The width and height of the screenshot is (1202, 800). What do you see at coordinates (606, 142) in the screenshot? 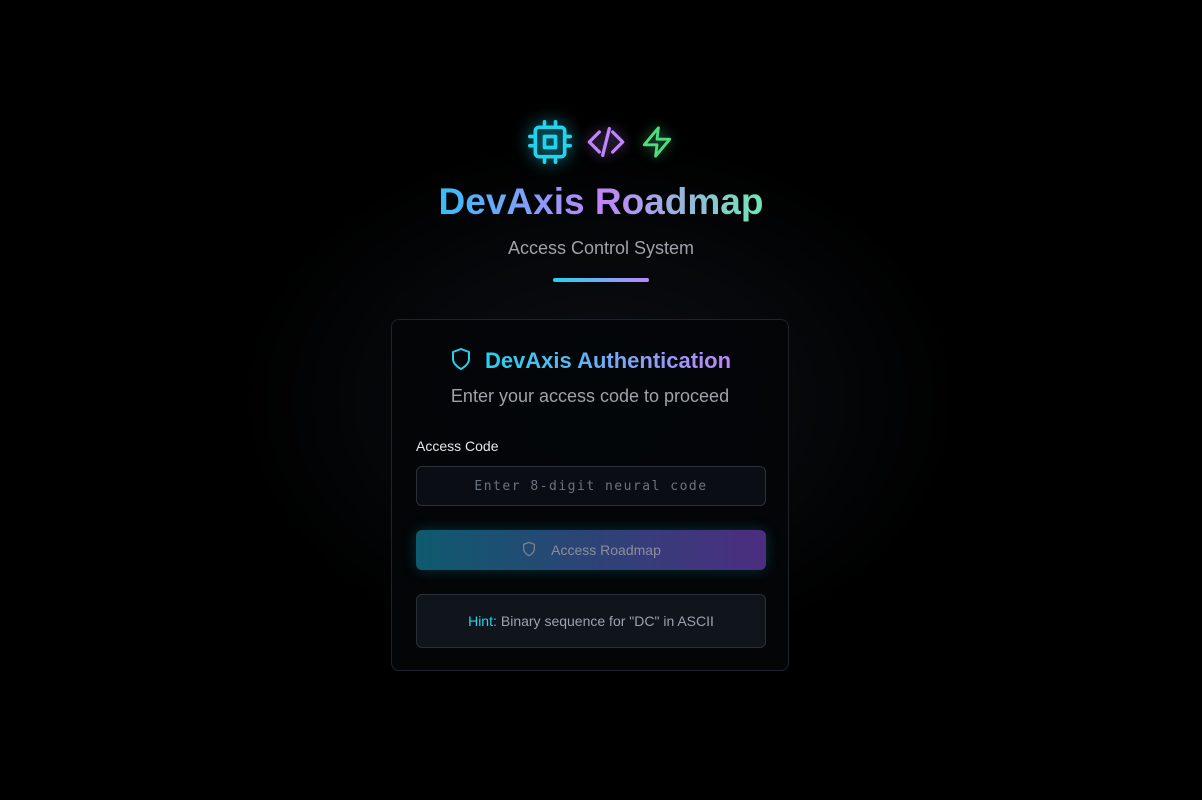
I see `code-icon` at bounding box center [606, 142].